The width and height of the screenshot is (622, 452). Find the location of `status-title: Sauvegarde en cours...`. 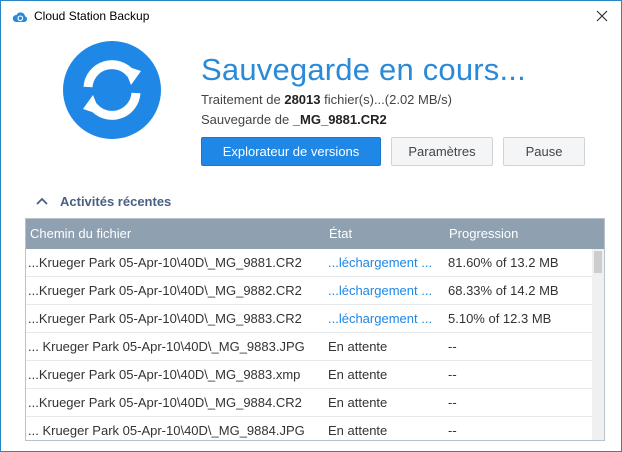

status-title: Sauvegarde en cours... is located at coordinates (363, 69).